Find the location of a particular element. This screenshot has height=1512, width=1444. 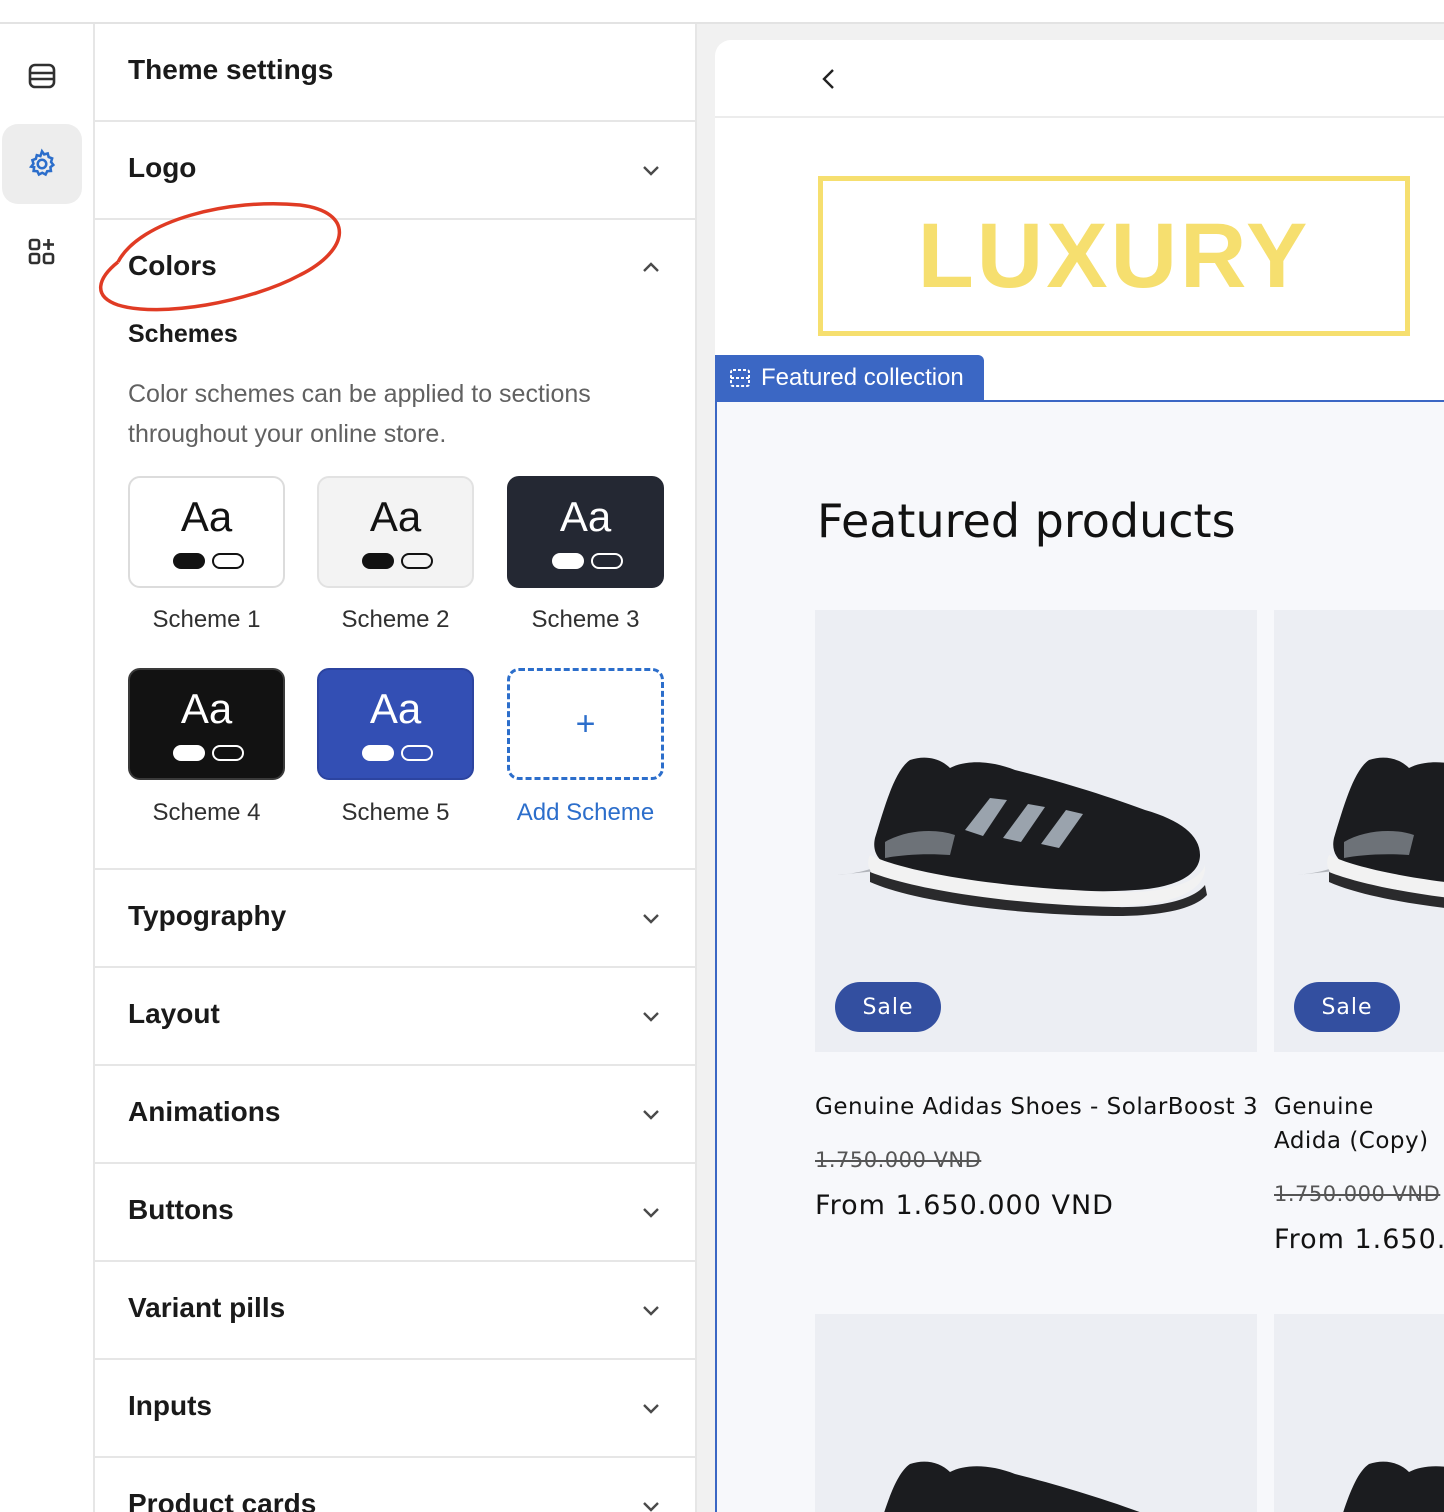

apps-icon is located at coordinates (41, 251).